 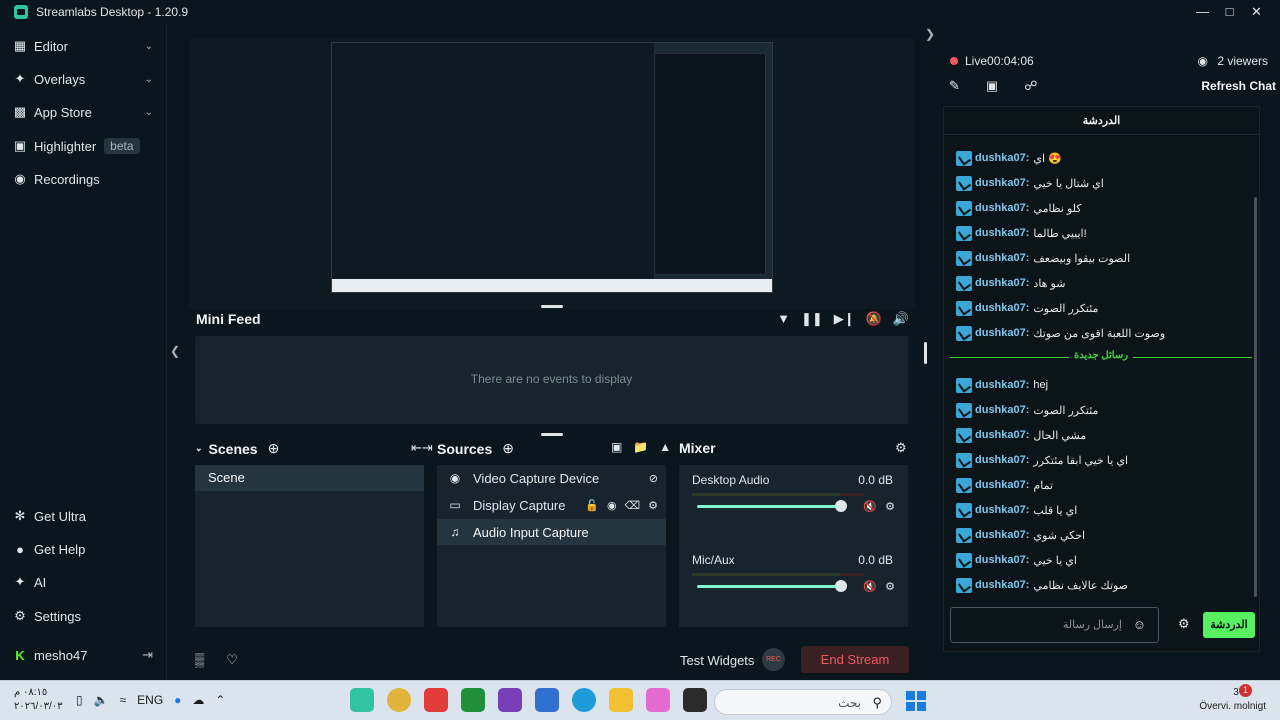 What do you see at coordinates (83, 549) in the screenshot?
I see `sidebar-item-get-help: ● Get Help` at bounding box center [83, 549].